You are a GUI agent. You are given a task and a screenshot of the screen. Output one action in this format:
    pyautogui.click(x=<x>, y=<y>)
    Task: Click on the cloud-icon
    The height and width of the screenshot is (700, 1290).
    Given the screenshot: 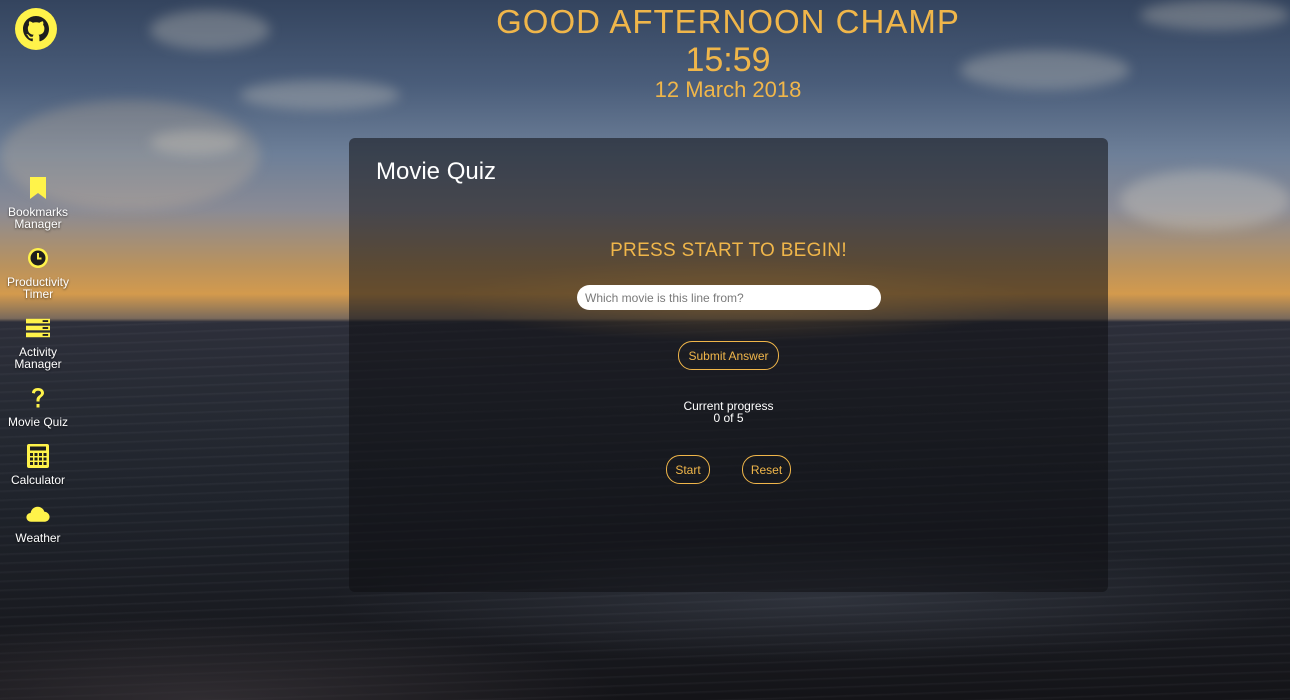 What is the action you would take?
    pyautogui.click(x=38, y=514)
    